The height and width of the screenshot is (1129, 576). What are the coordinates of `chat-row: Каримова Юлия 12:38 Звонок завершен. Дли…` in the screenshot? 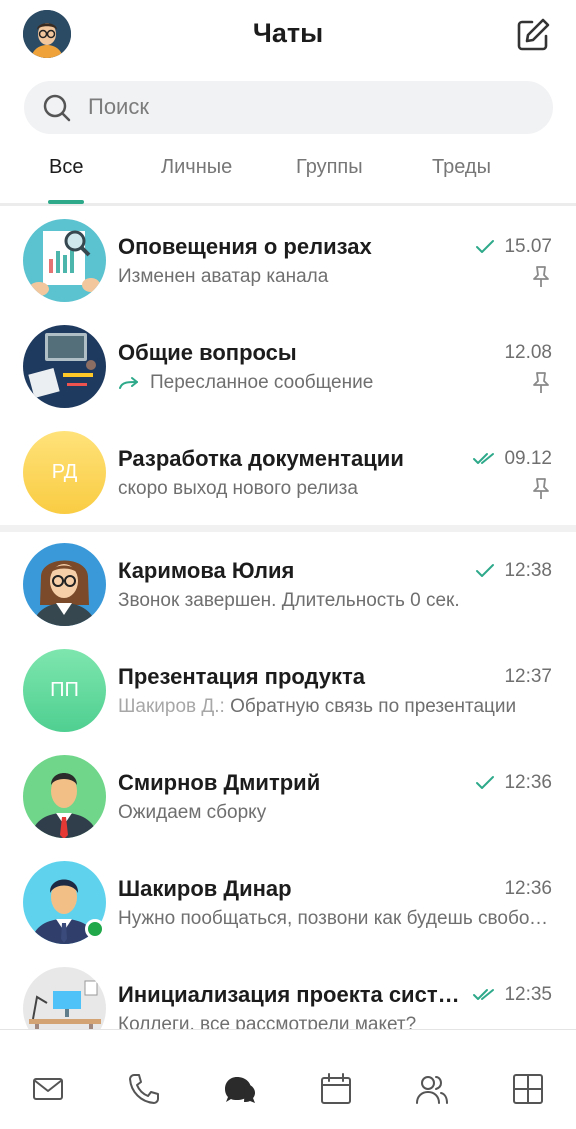 It's located at (288, 586).